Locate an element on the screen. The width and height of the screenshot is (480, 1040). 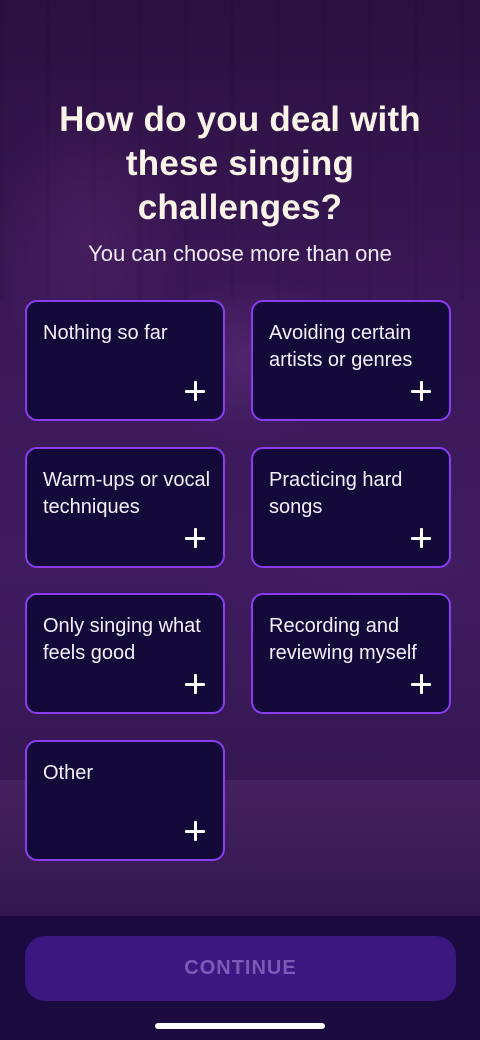
option-only-singing-what-feels-good: Only singing what feels good is located at coordinates (125, 653).